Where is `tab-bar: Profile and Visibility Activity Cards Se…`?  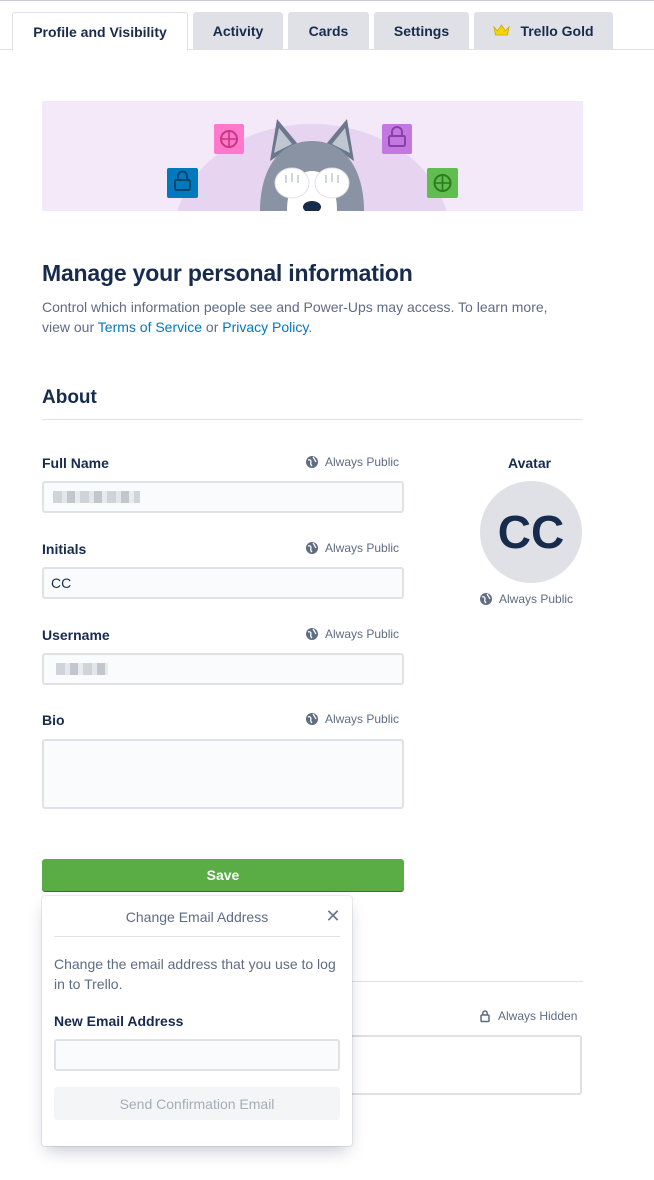 tab-bar: Profile and Visibility Activity Cards Se… is located at coordinates (327, 25).